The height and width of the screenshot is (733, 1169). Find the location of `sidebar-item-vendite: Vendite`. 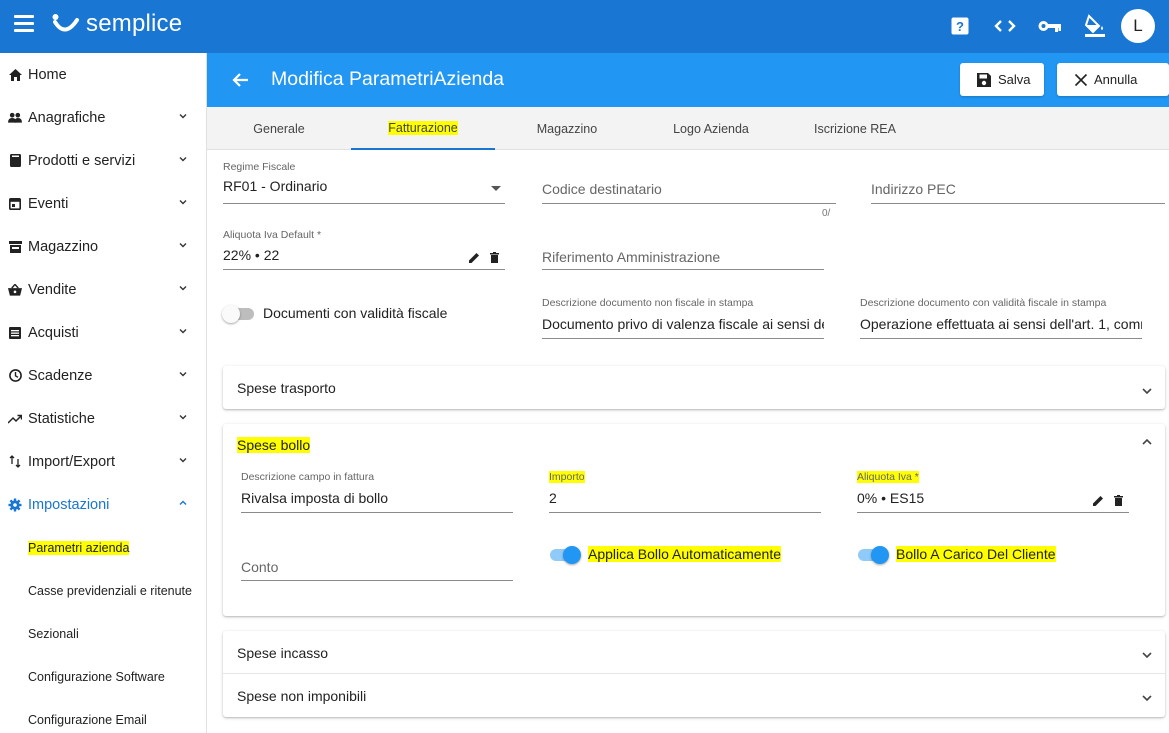

sidebar-item-vendite: Vendite is located at coordinates (103, 289).